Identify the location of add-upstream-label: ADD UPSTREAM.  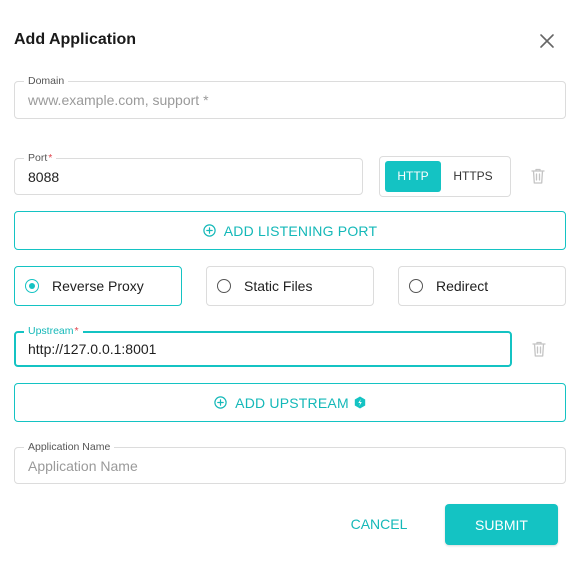
(292, 402).